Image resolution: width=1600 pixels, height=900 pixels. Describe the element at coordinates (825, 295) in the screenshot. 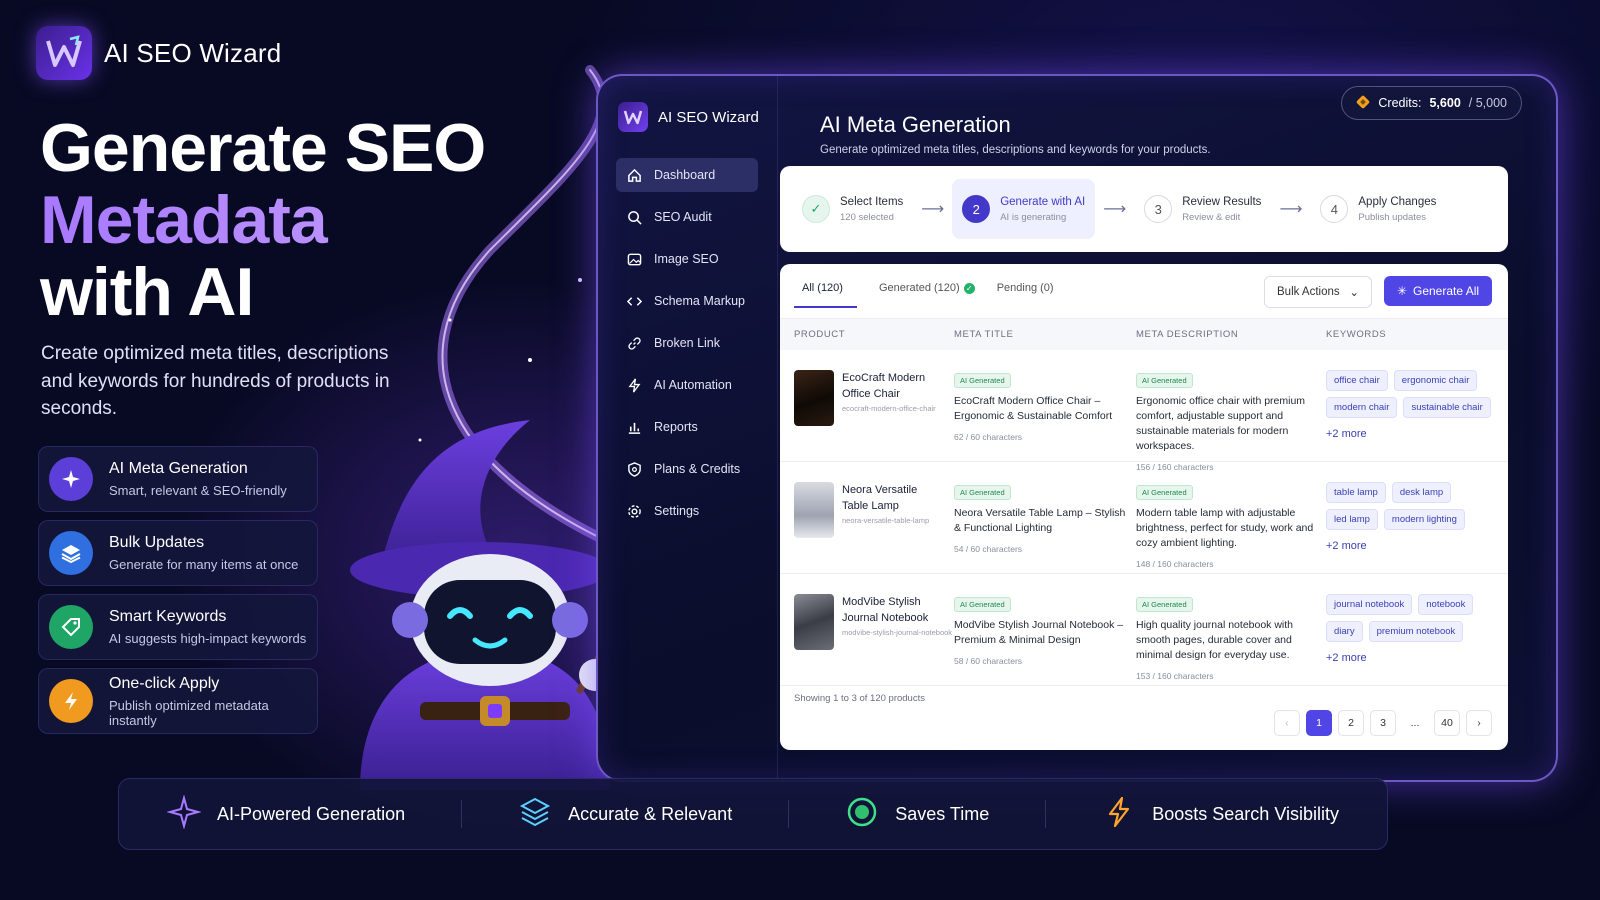

I see `tab-all: All (120)` at that location.